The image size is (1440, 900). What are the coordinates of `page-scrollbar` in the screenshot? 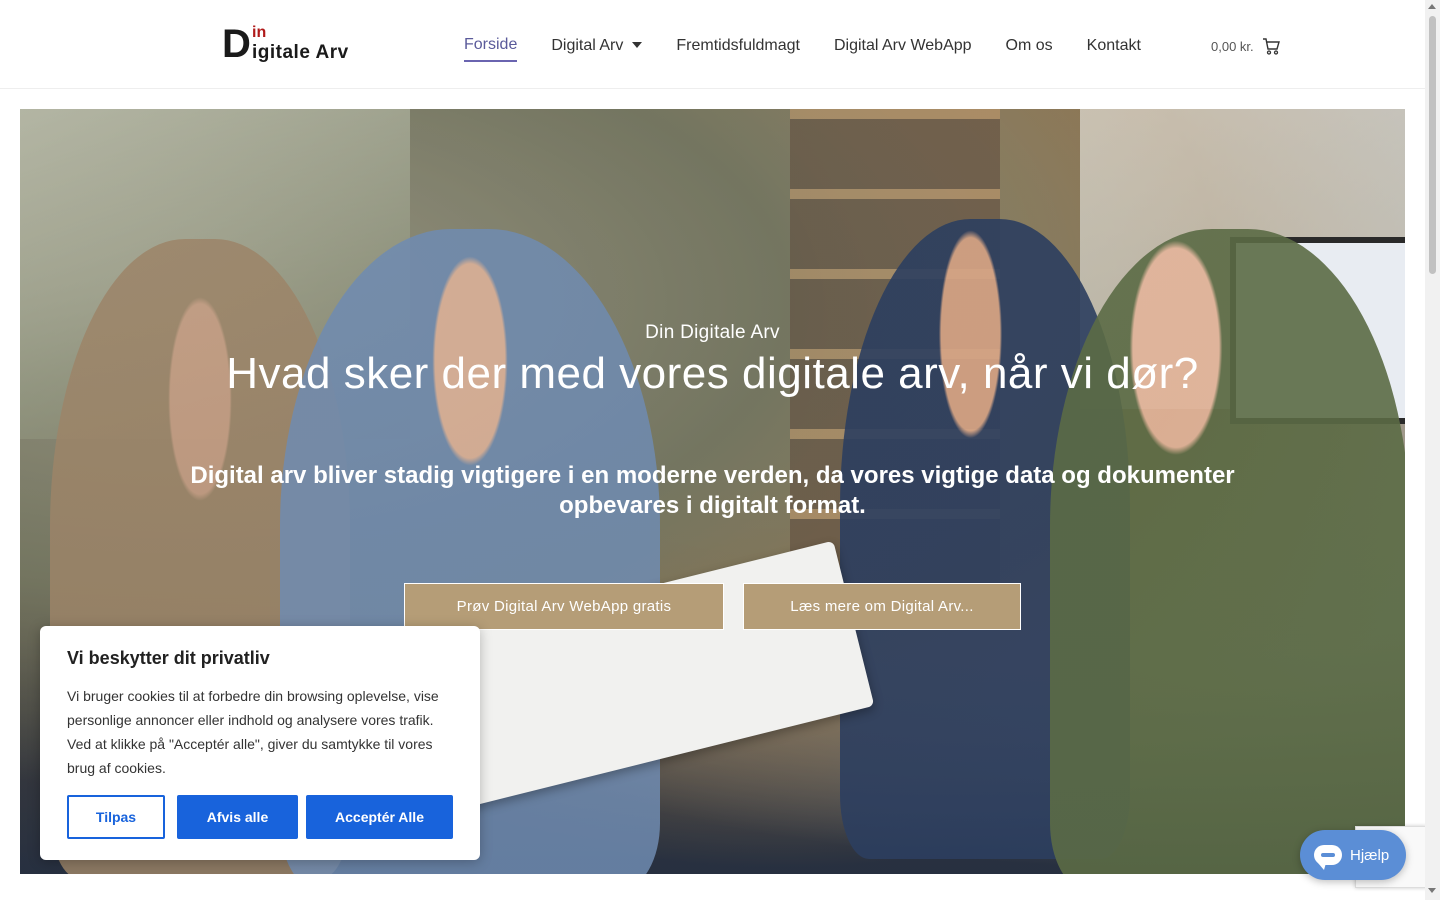 It's located at (1432, 450).